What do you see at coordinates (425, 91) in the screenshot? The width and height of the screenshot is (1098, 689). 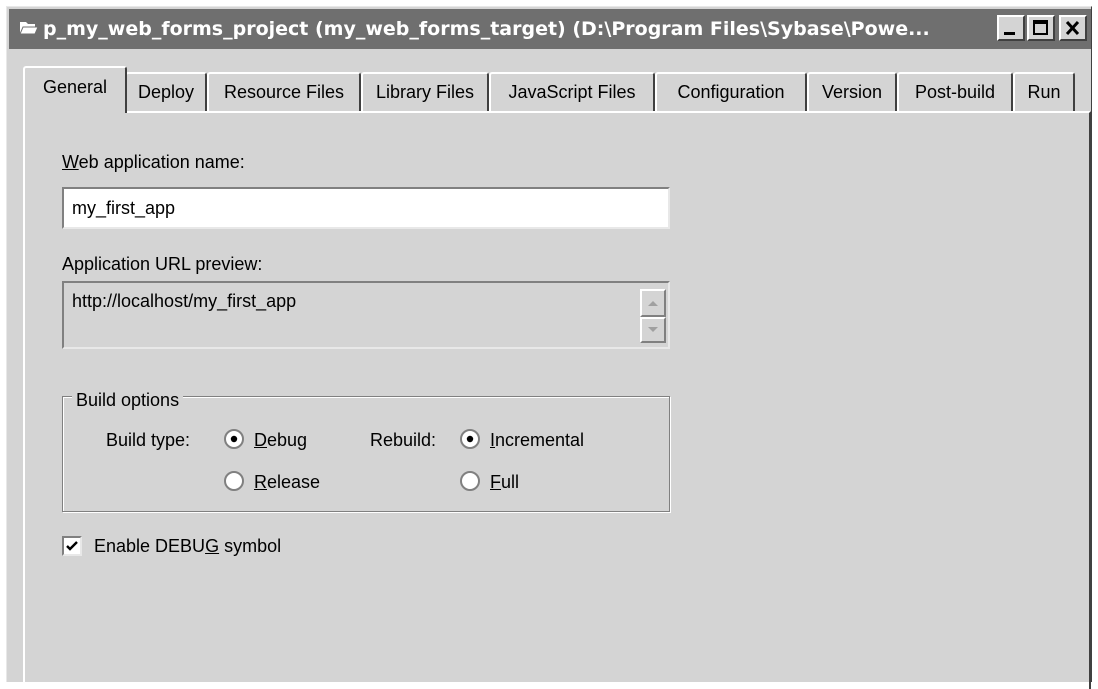 I see `tab-library-files: Library Files` at bounding box center [425, 91].